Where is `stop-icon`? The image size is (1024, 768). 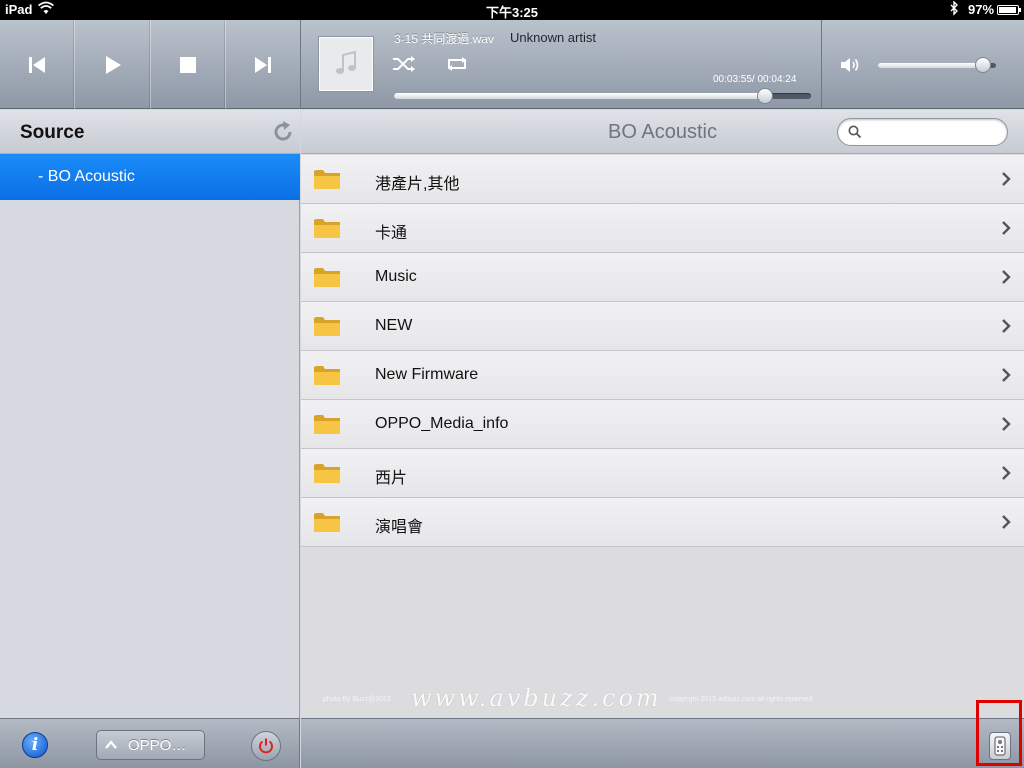
stop-icon is located at coordinates (187, 64).